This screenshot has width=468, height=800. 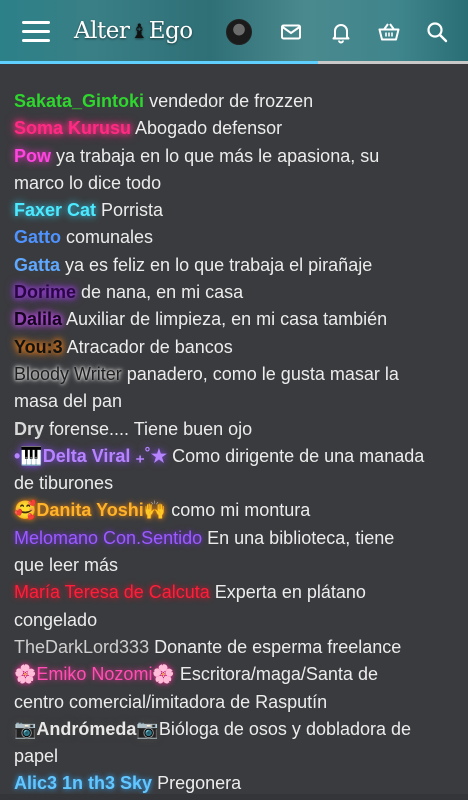 I want to click on top-navigation-bar: Alter♝Ego, so click(x=234, y=32).